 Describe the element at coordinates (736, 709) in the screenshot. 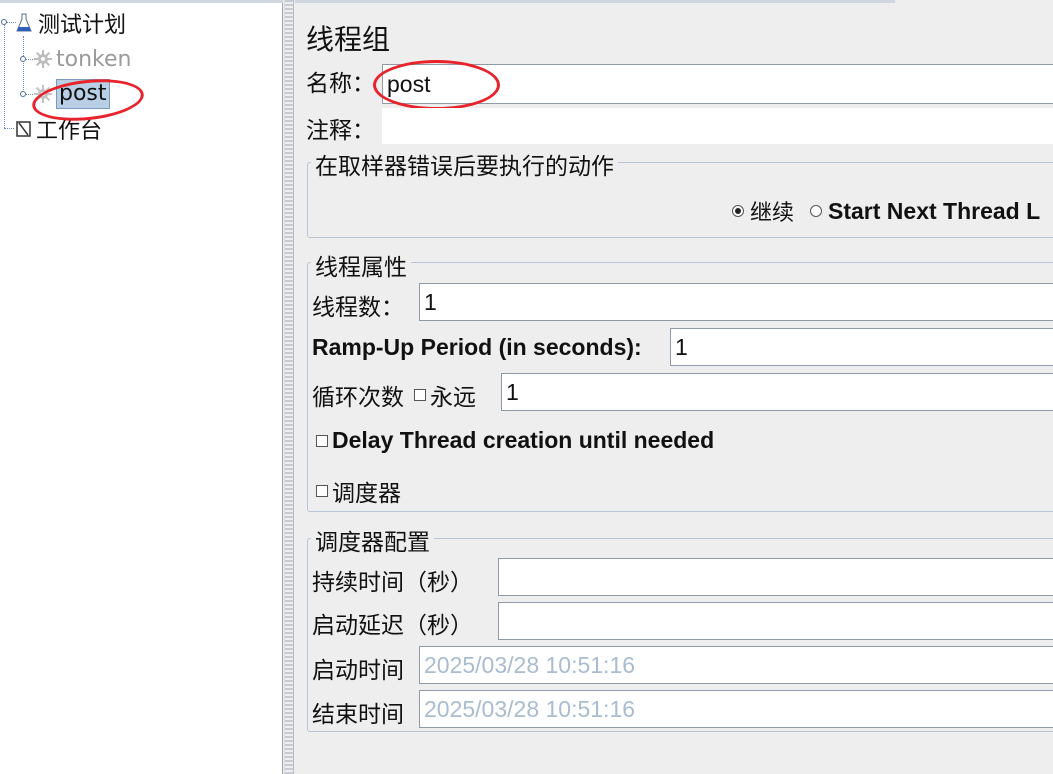

I see `end-time-field: 2025/03/28 10:51:16` at that location.